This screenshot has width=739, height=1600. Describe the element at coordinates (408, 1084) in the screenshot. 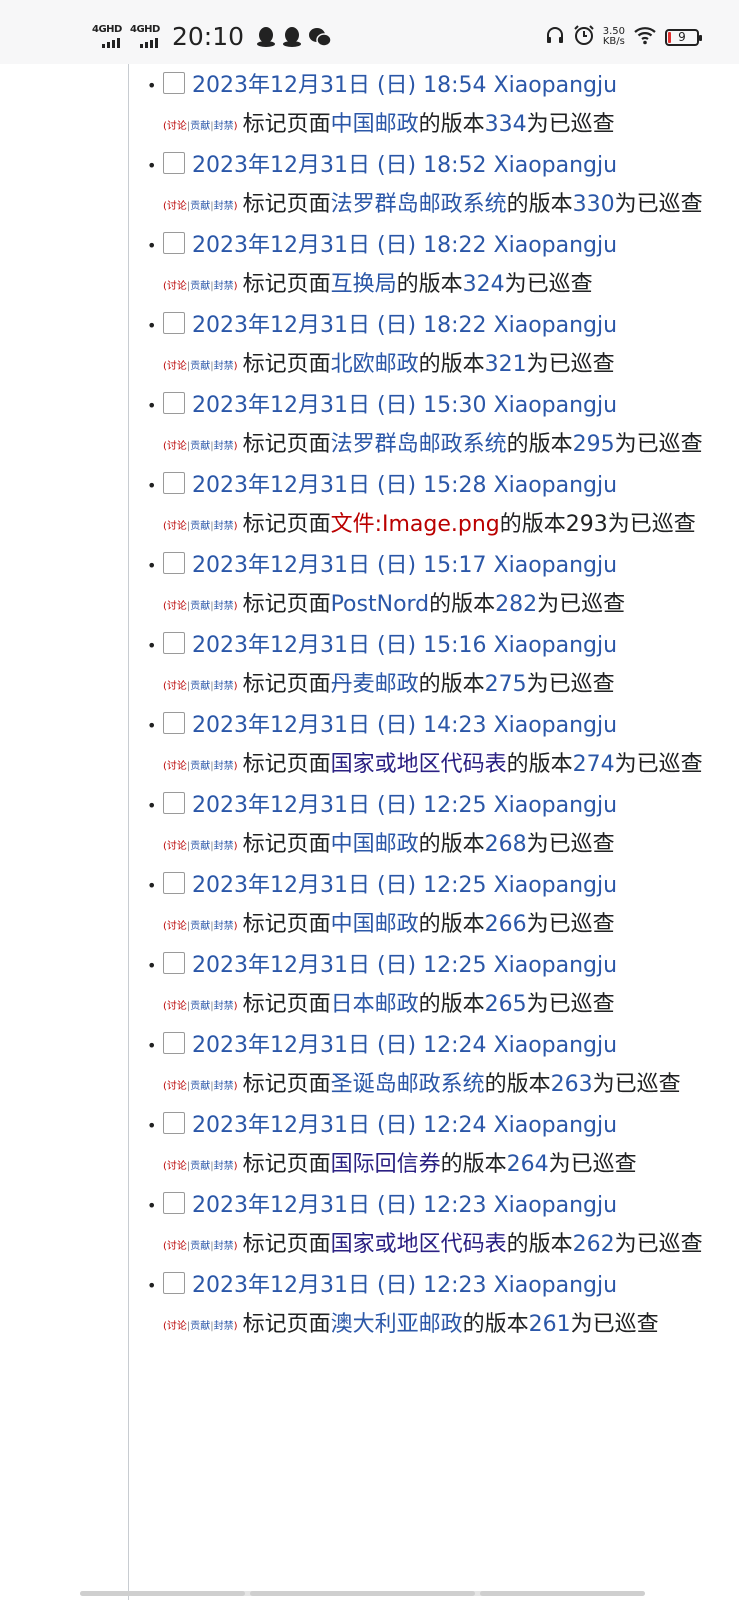

I see `page-link: 圣诞岛邮政系统` at that location.